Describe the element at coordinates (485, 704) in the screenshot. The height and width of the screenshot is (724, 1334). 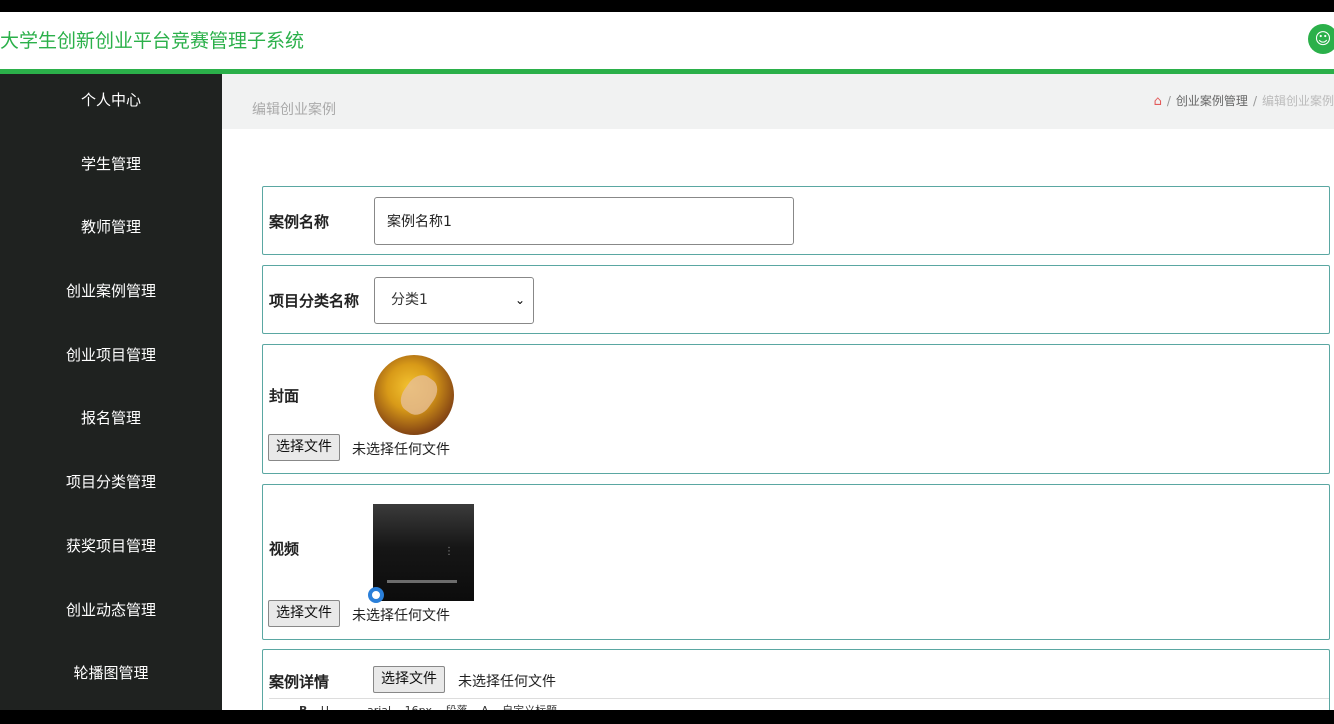
I see `font-color-icon: A` at that location.